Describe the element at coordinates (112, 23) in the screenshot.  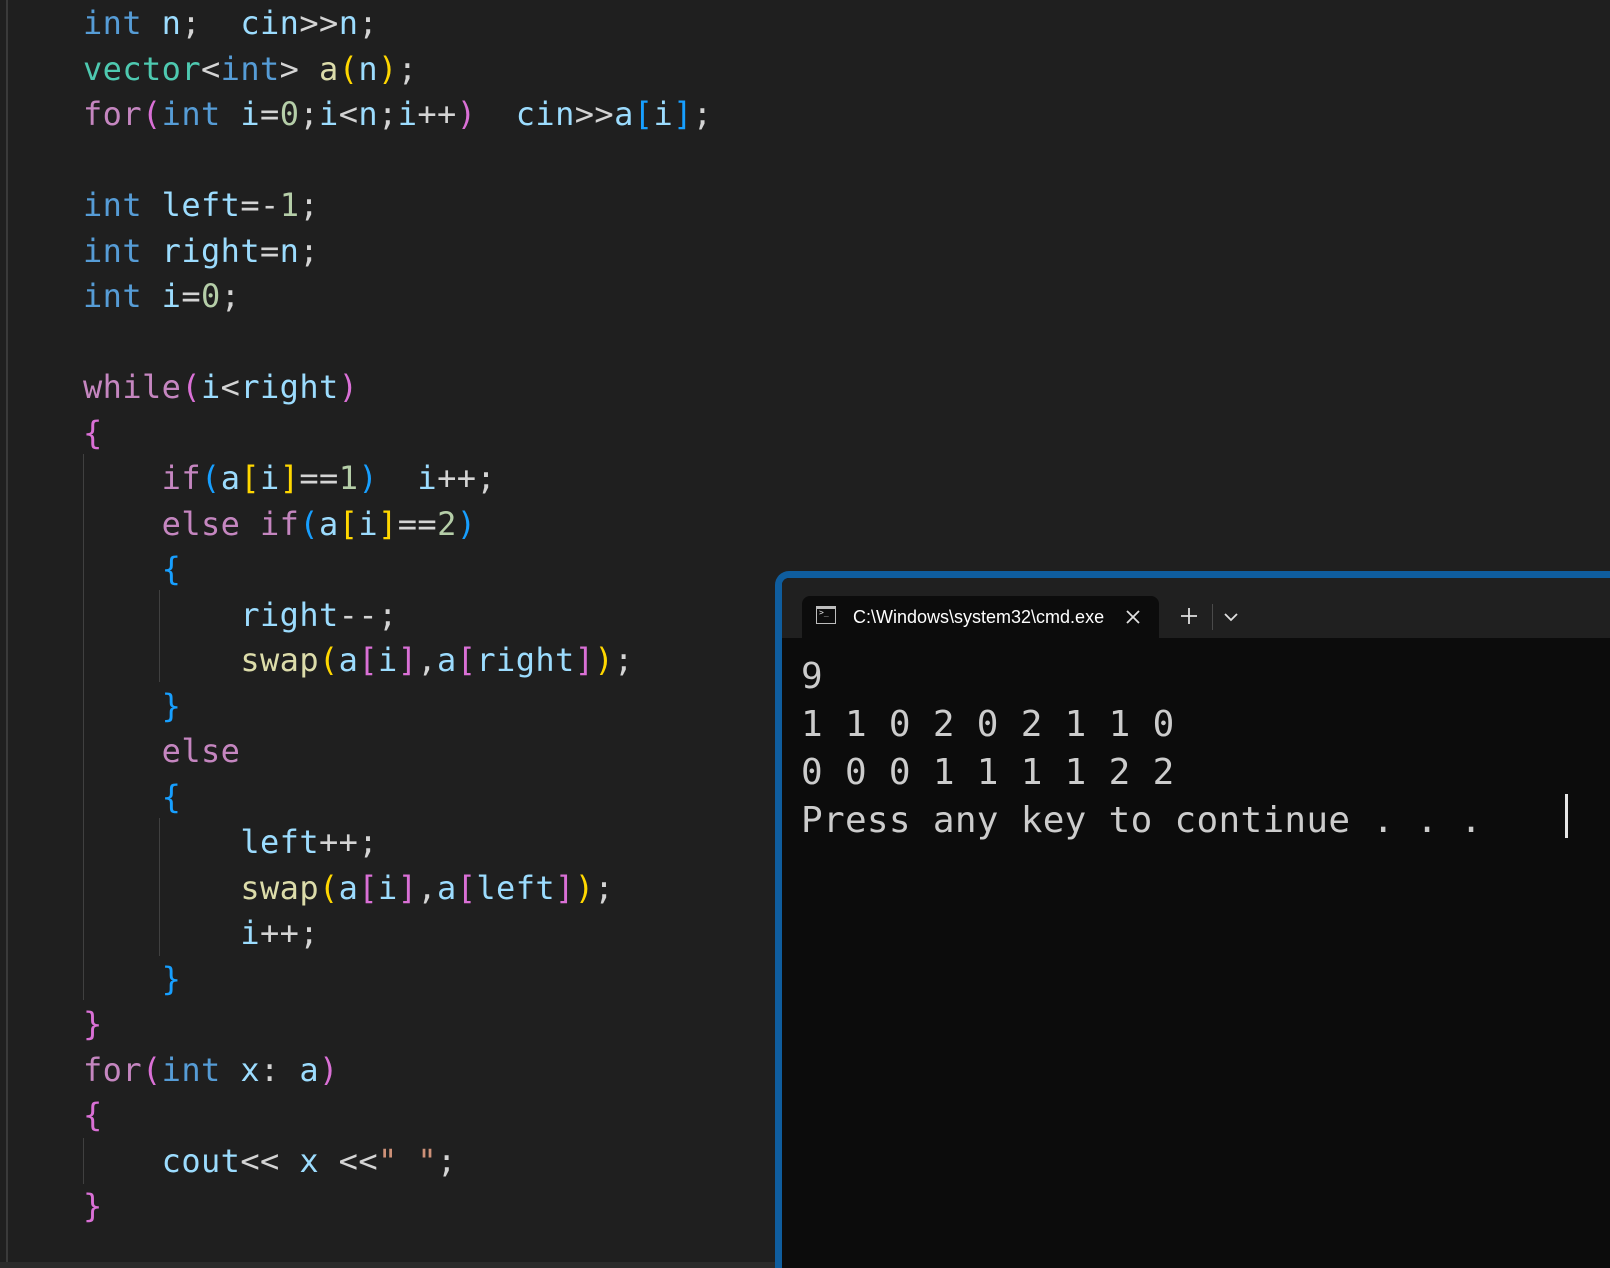
I see `code-token: int` at that location.